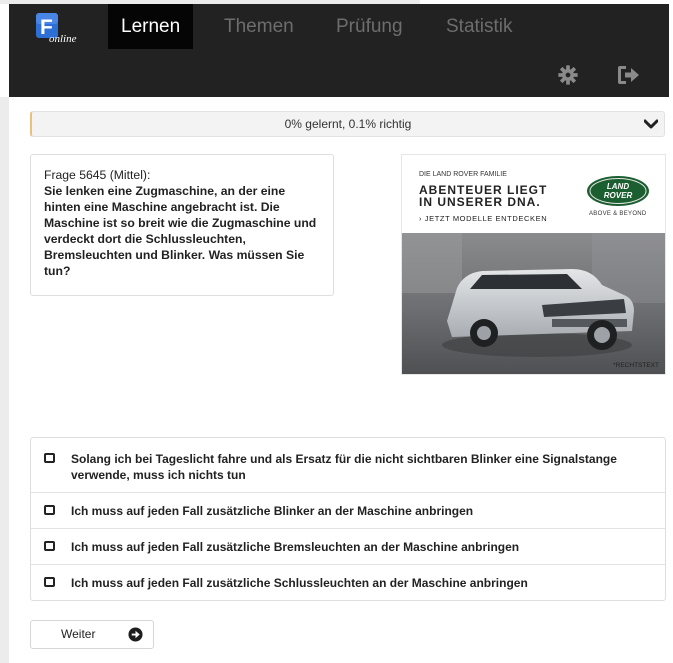 The image size is (673, 663). What do you see at coordinates (151, 26) in the screenshot?
I see `tab-lernen: Lernen` at bounding box center [151, 26].